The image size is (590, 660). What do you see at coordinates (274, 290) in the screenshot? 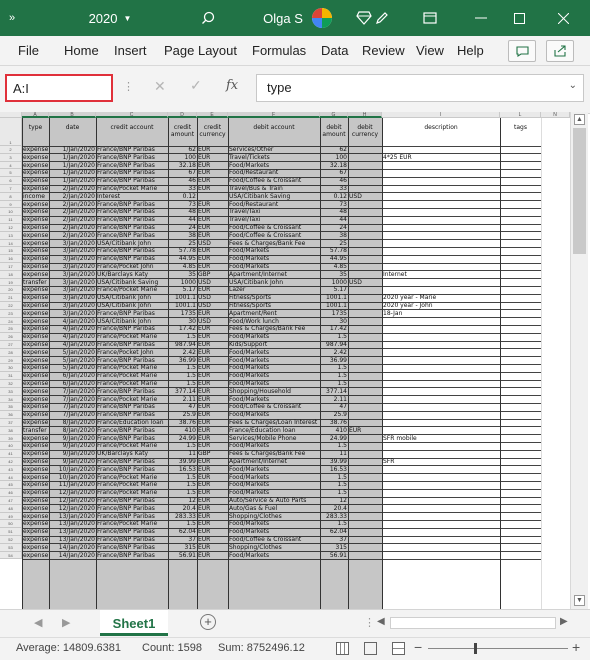
I see `table-cell: Lazer` at bounding box center [274, 290].